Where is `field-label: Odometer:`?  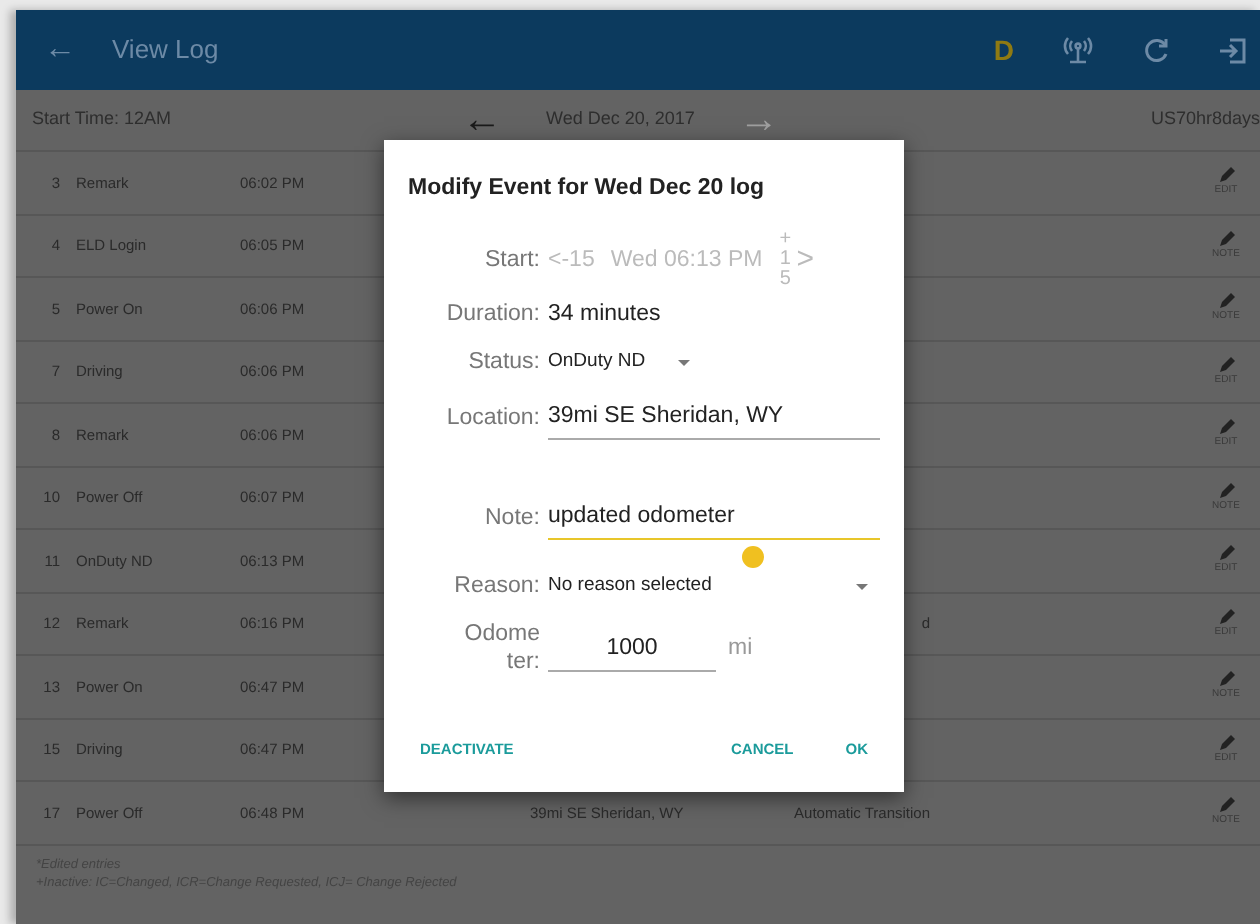
field-label: Odometer: is located at coordinates (502, 650).